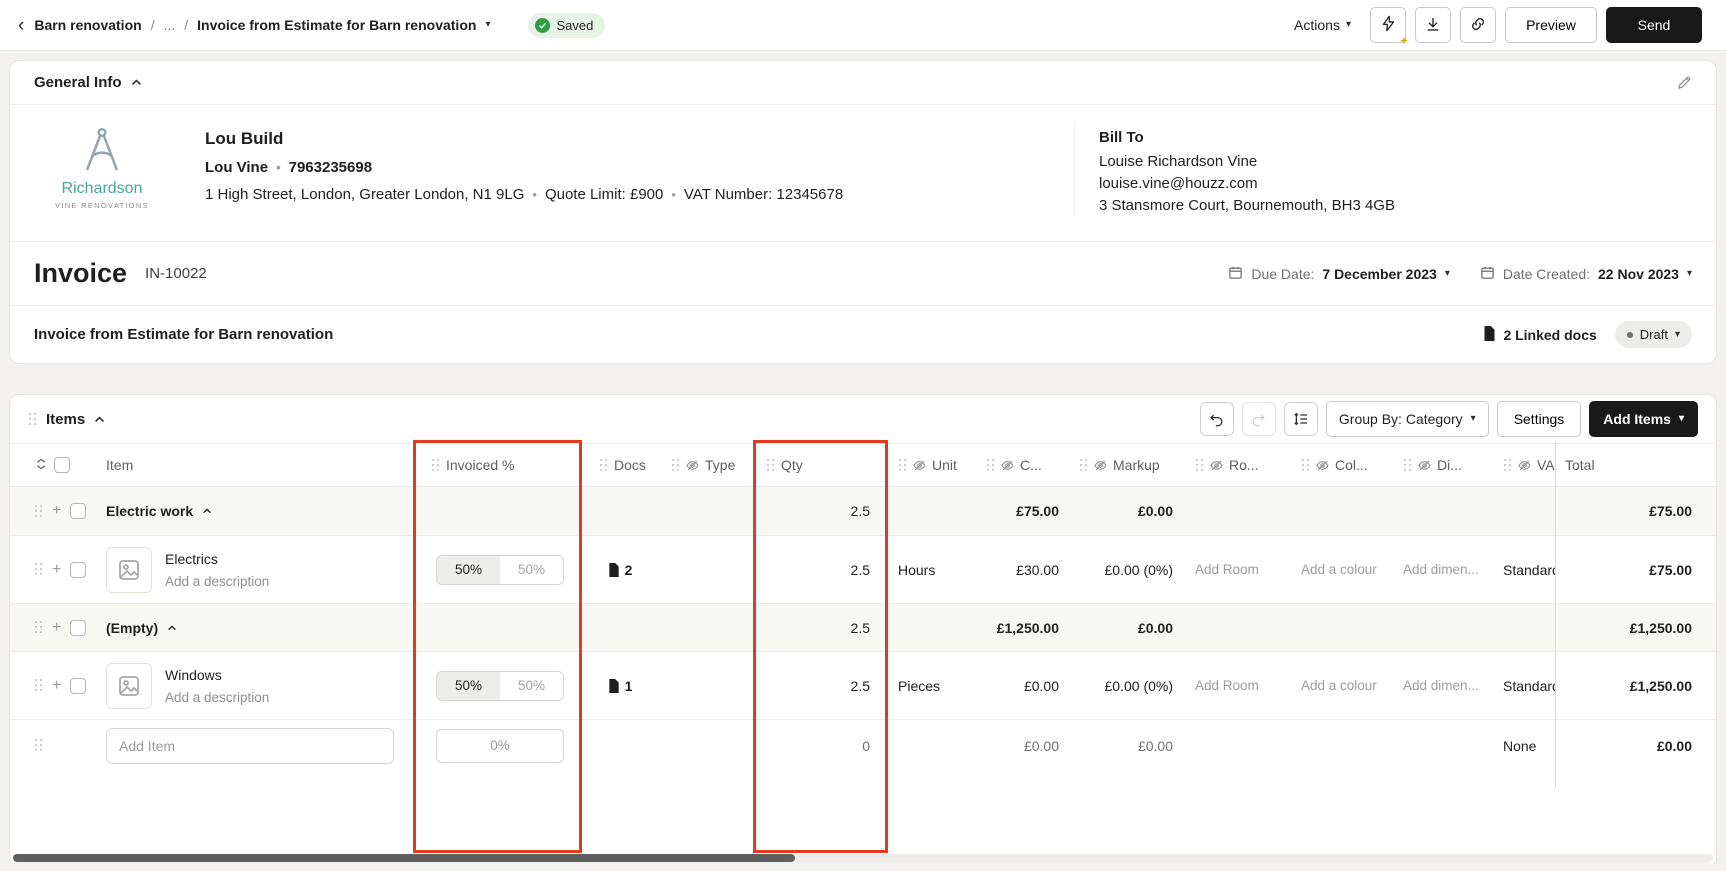 The width and height of the screenshot is (1726, 871). Describe the element at coordinates (821, 745) in the screenshot. I see `qty-cell: 0` at that location.